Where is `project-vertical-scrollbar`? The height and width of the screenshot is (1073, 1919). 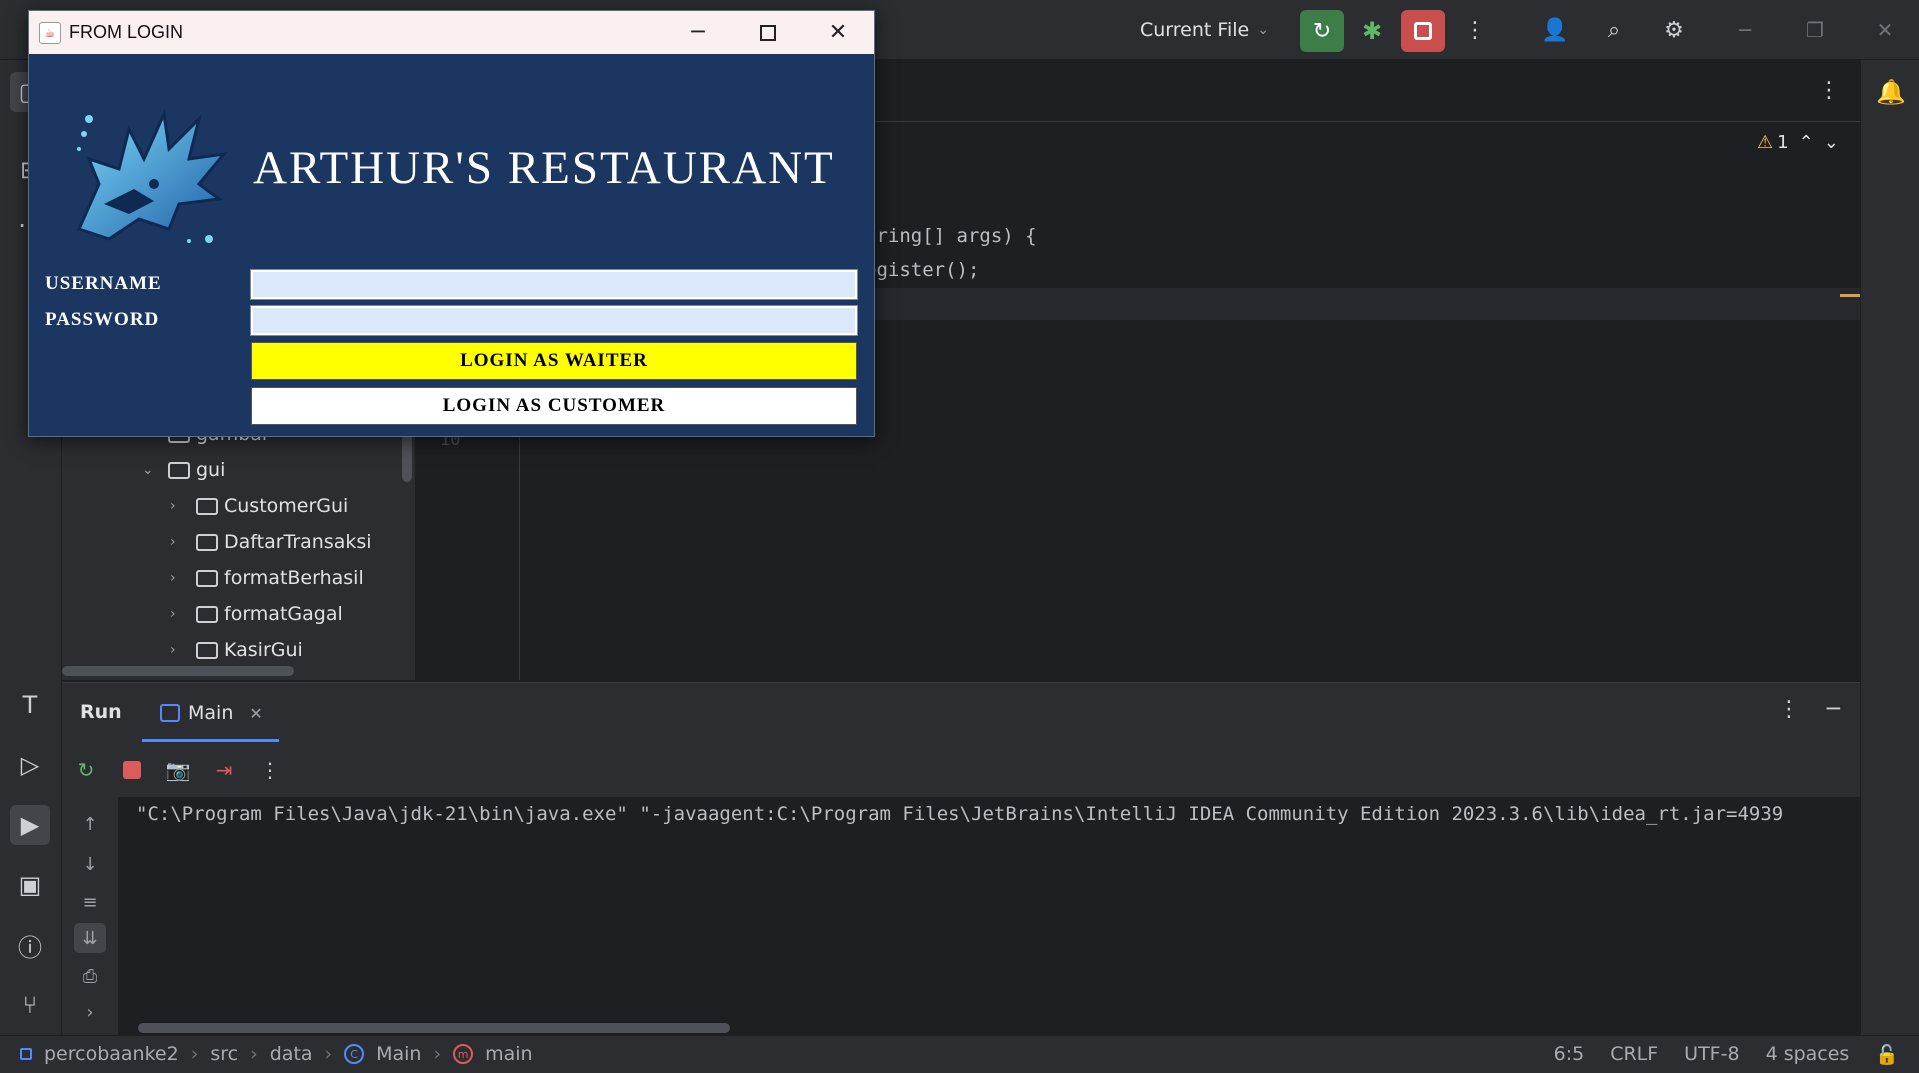
project-vertical-scrollbar is located at coordinates (407, 456).